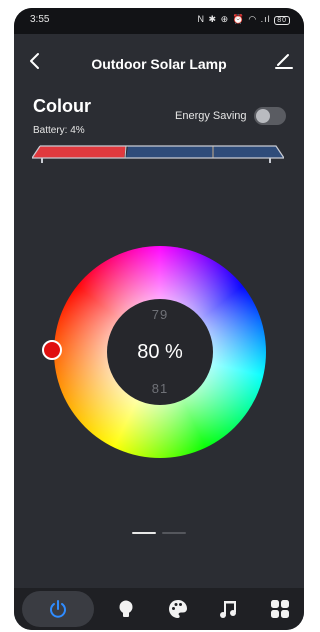 The height and width of the screenshot is (632, 320). Describe the element at coordinates (160, 388) in the screenshot. I see `brightness-next: 81` at that location.